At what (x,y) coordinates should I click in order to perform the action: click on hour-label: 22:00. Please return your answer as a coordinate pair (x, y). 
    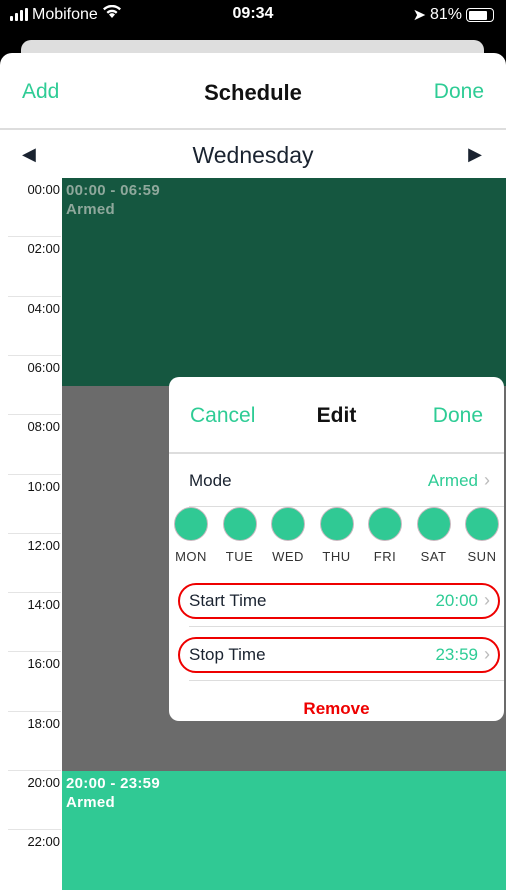
    Looking at the image, I should click on (43, 842).